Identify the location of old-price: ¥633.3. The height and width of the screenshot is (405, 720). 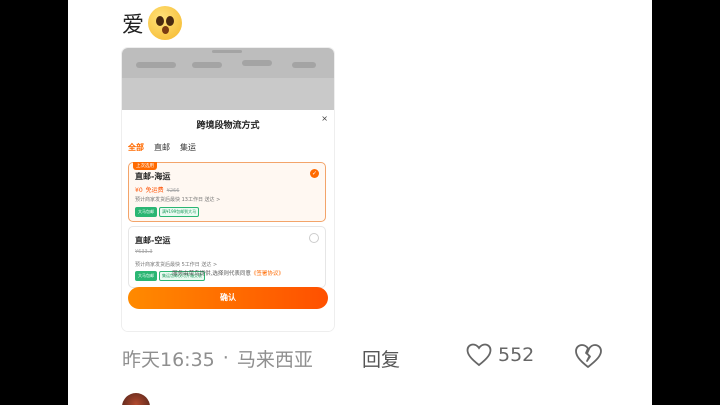
(144, 252).